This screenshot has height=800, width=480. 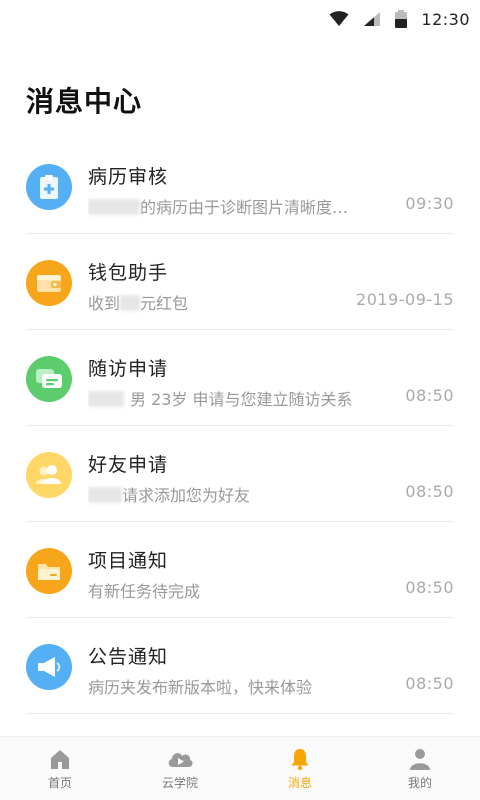 I want to click on message-title: 随访申请, so click(x=128, y=369).